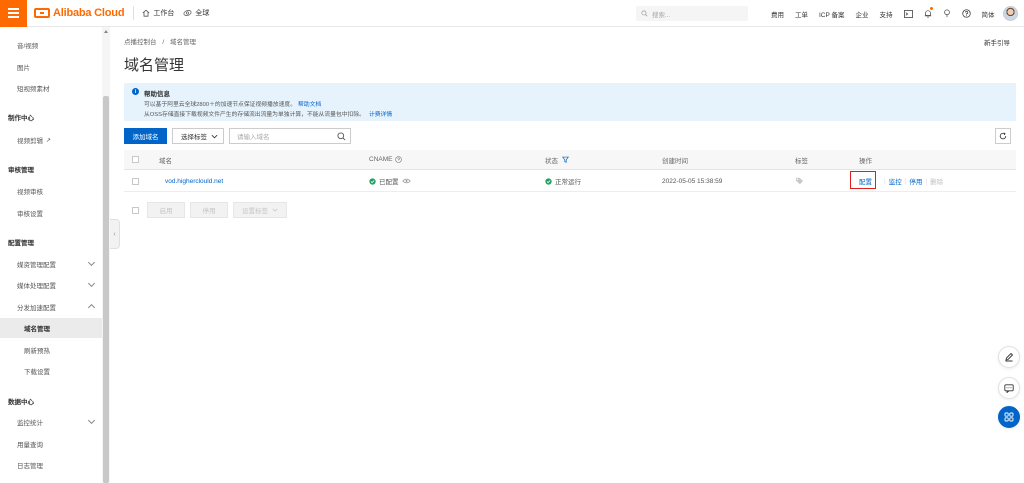 This screenshot has height=483, width=1024. Describe the element at coordinates (51, 285) in the screenshot. I see `sidebar-item: 媒体处理配置` at that location.